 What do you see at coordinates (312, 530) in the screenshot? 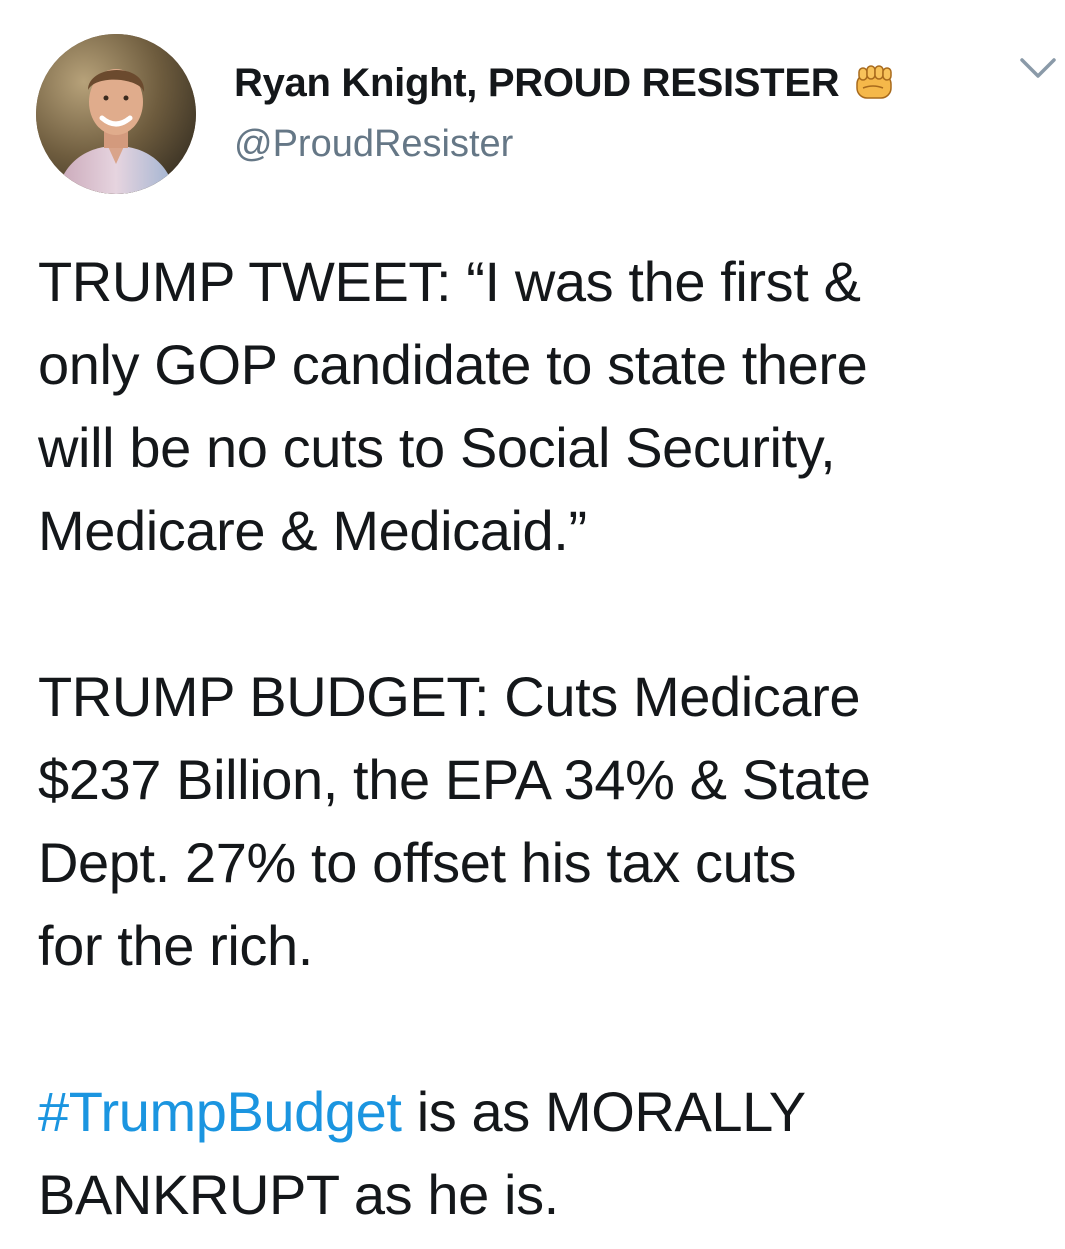
I see `text-line: Medicare & Medicaid.”` at bounding box center [312, 530].